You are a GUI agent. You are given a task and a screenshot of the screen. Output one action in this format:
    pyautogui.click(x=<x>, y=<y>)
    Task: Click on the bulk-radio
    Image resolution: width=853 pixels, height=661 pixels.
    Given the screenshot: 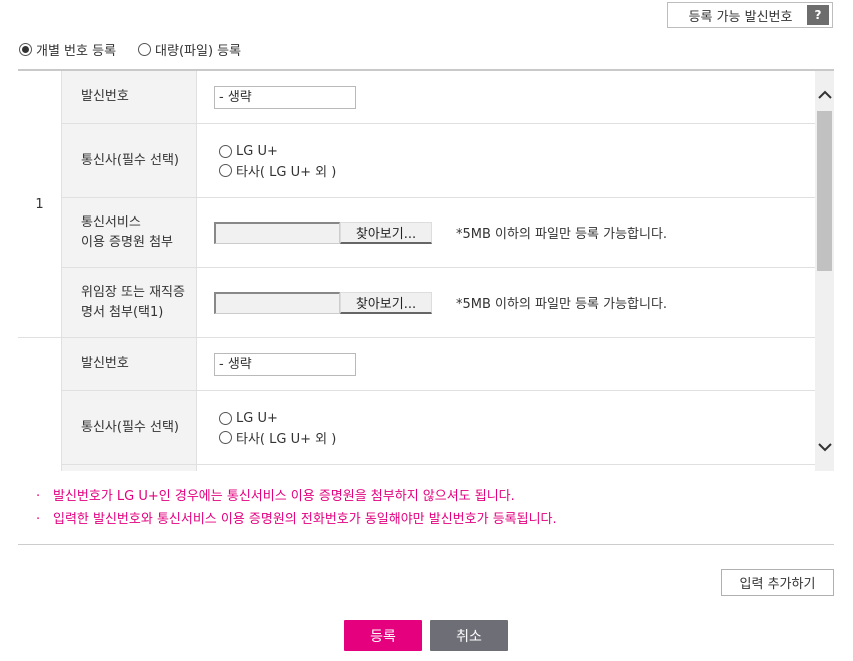 What is the action you would take?
    pyautogui.click(x=145, y=49)
    